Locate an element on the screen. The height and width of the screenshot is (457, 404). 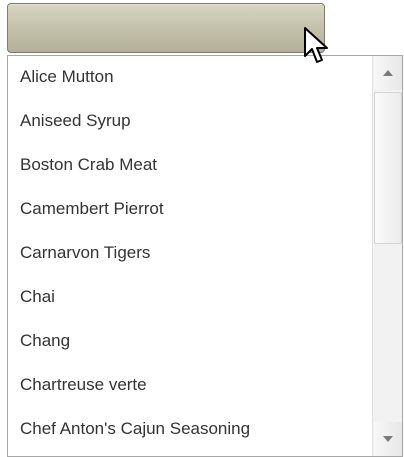
mouse-pointer-icon is located at coordinates (316, 45).